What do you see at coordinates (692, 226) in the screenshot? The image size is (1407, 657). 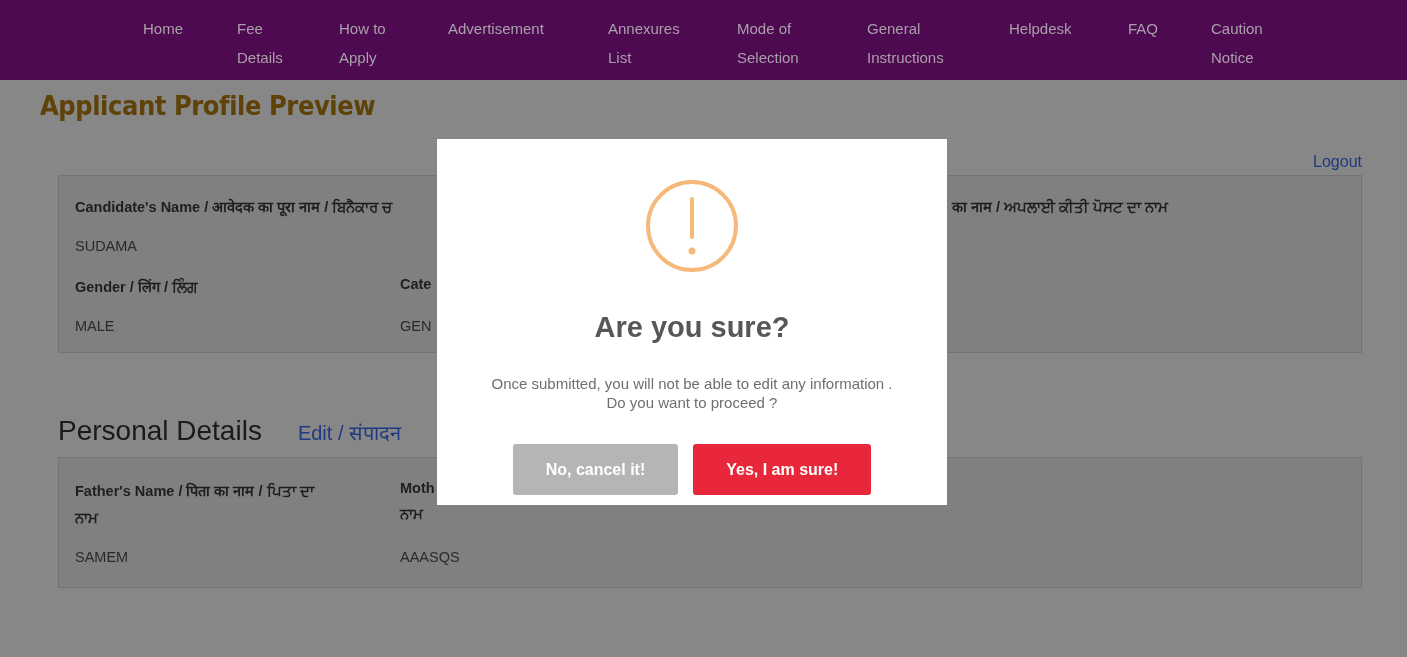 I see `warning-icon` at bounding box center [692, 226].